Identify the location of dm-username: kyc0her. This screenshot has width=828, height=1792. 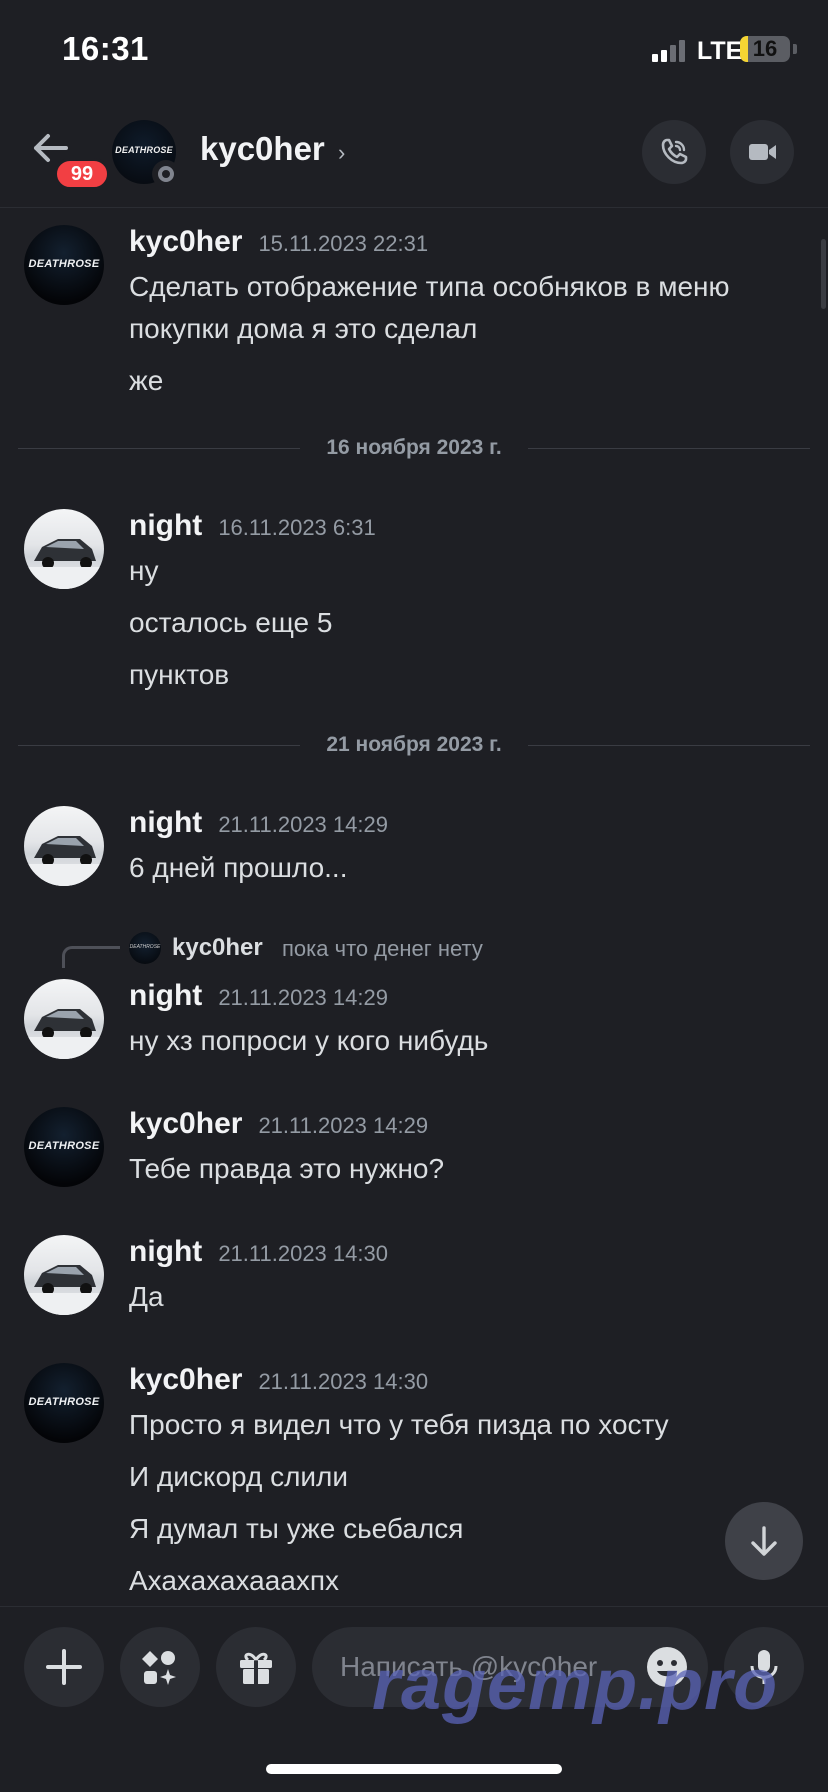
(262, 149).